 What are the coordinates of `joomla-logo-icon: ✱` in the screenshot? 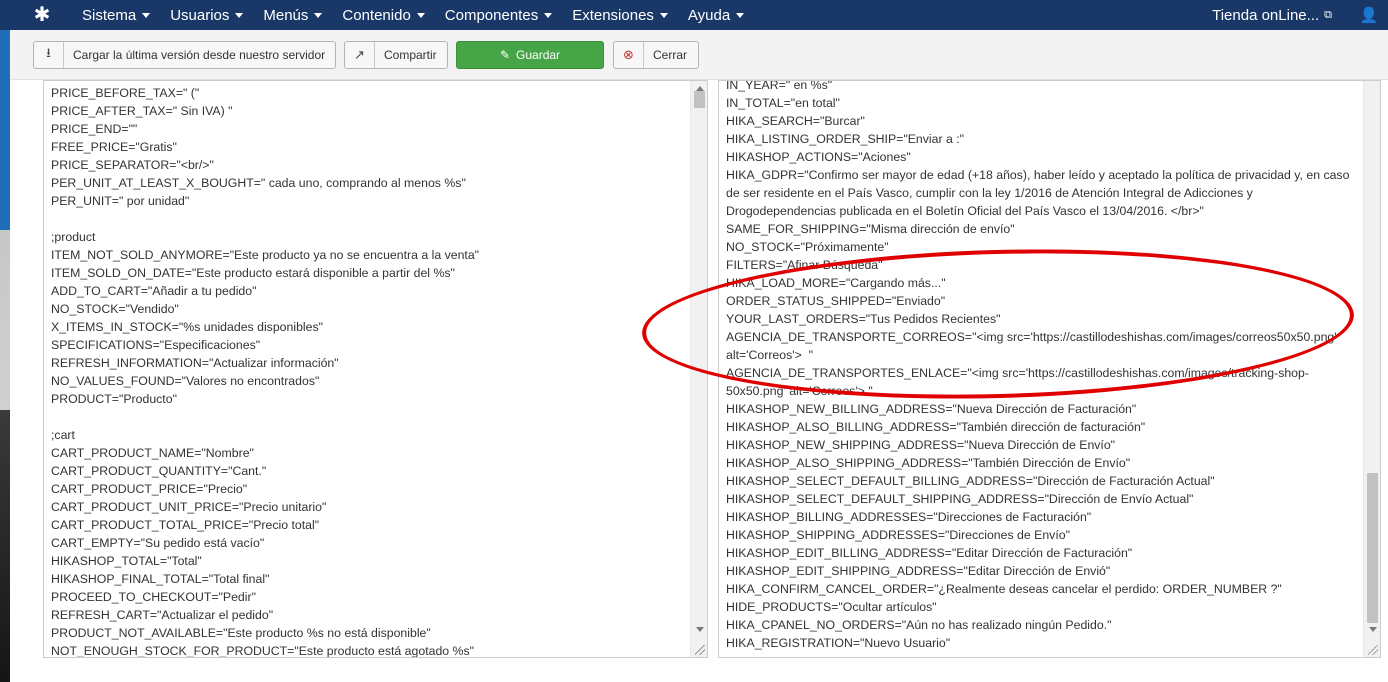 It's located at (42, 15).